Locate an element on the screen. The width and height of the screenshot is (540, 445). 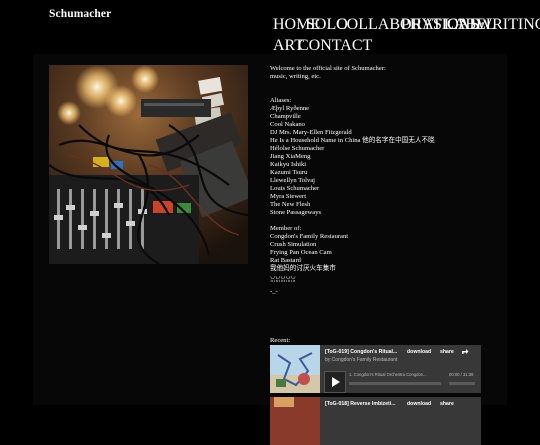
player-2-share-link: share is located at coordinates (447, 404).